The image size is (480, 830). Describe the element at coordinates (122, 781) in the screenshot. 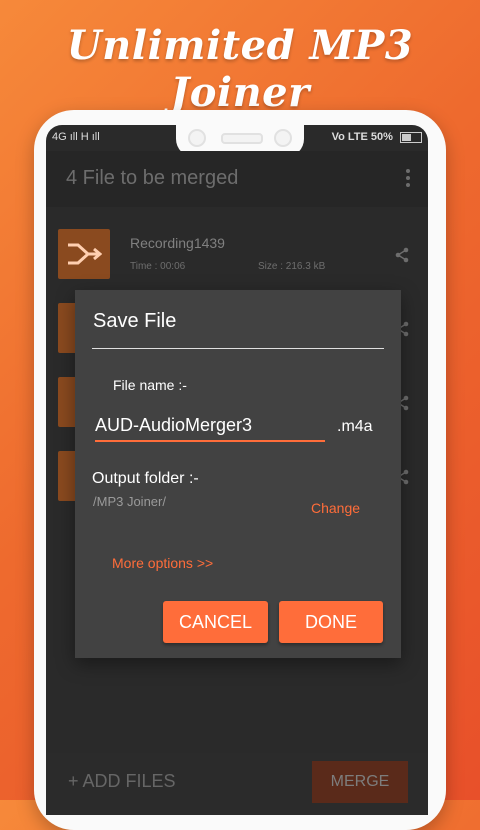

I see `add-files-button: + ADD FILES` at that location.